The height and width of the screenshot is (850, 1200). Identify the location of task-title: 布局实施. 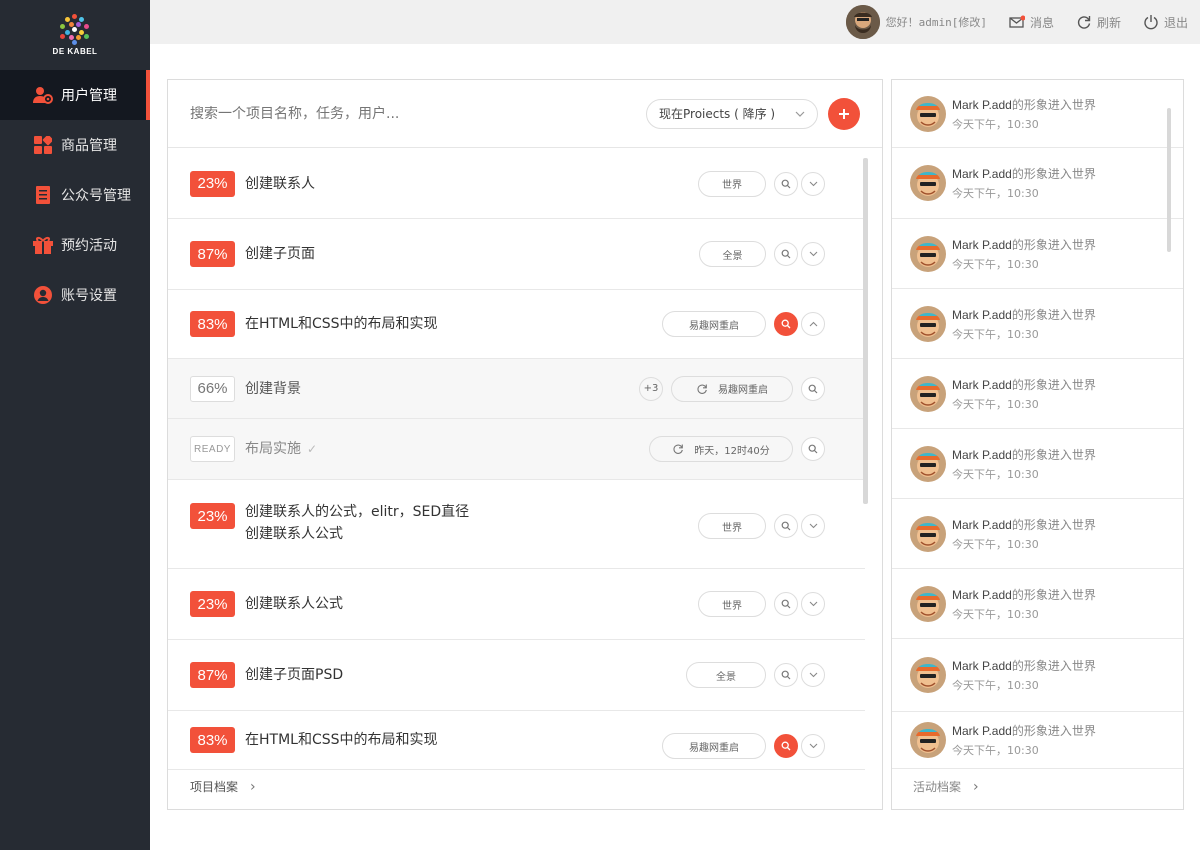
(273, 449).